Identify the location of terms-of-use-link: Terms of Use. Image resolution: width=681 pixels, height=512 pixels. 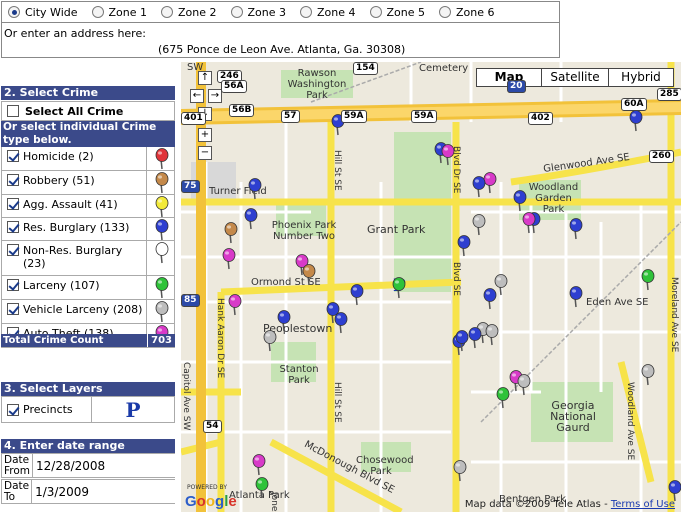
(643, 504).